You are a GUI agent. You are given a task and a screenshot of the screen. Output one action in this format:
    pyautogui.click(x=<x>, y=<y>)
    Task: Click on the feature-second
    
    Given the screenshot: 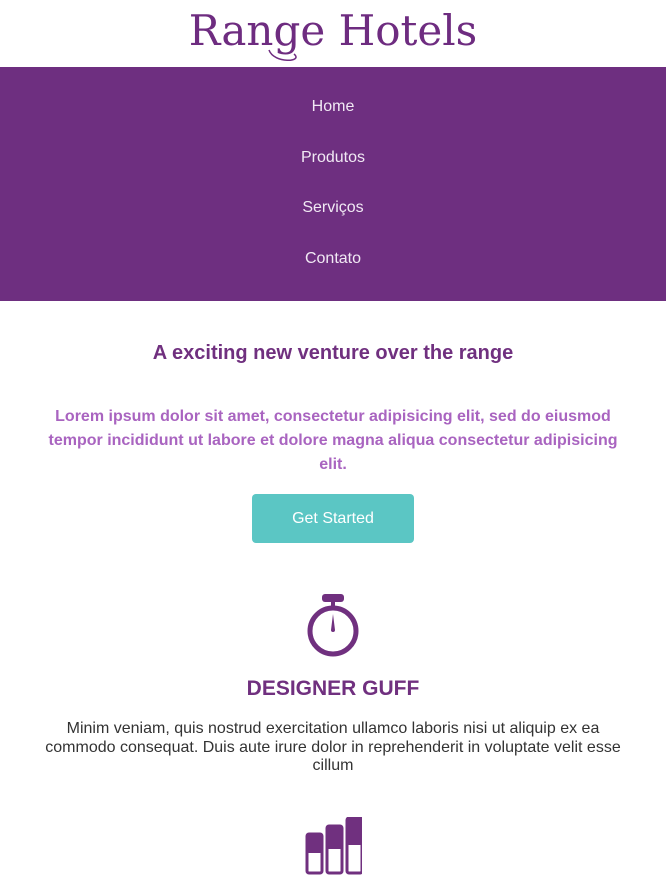 What is the action you would take?
    pyautogui.click(x=333, y=845)
    